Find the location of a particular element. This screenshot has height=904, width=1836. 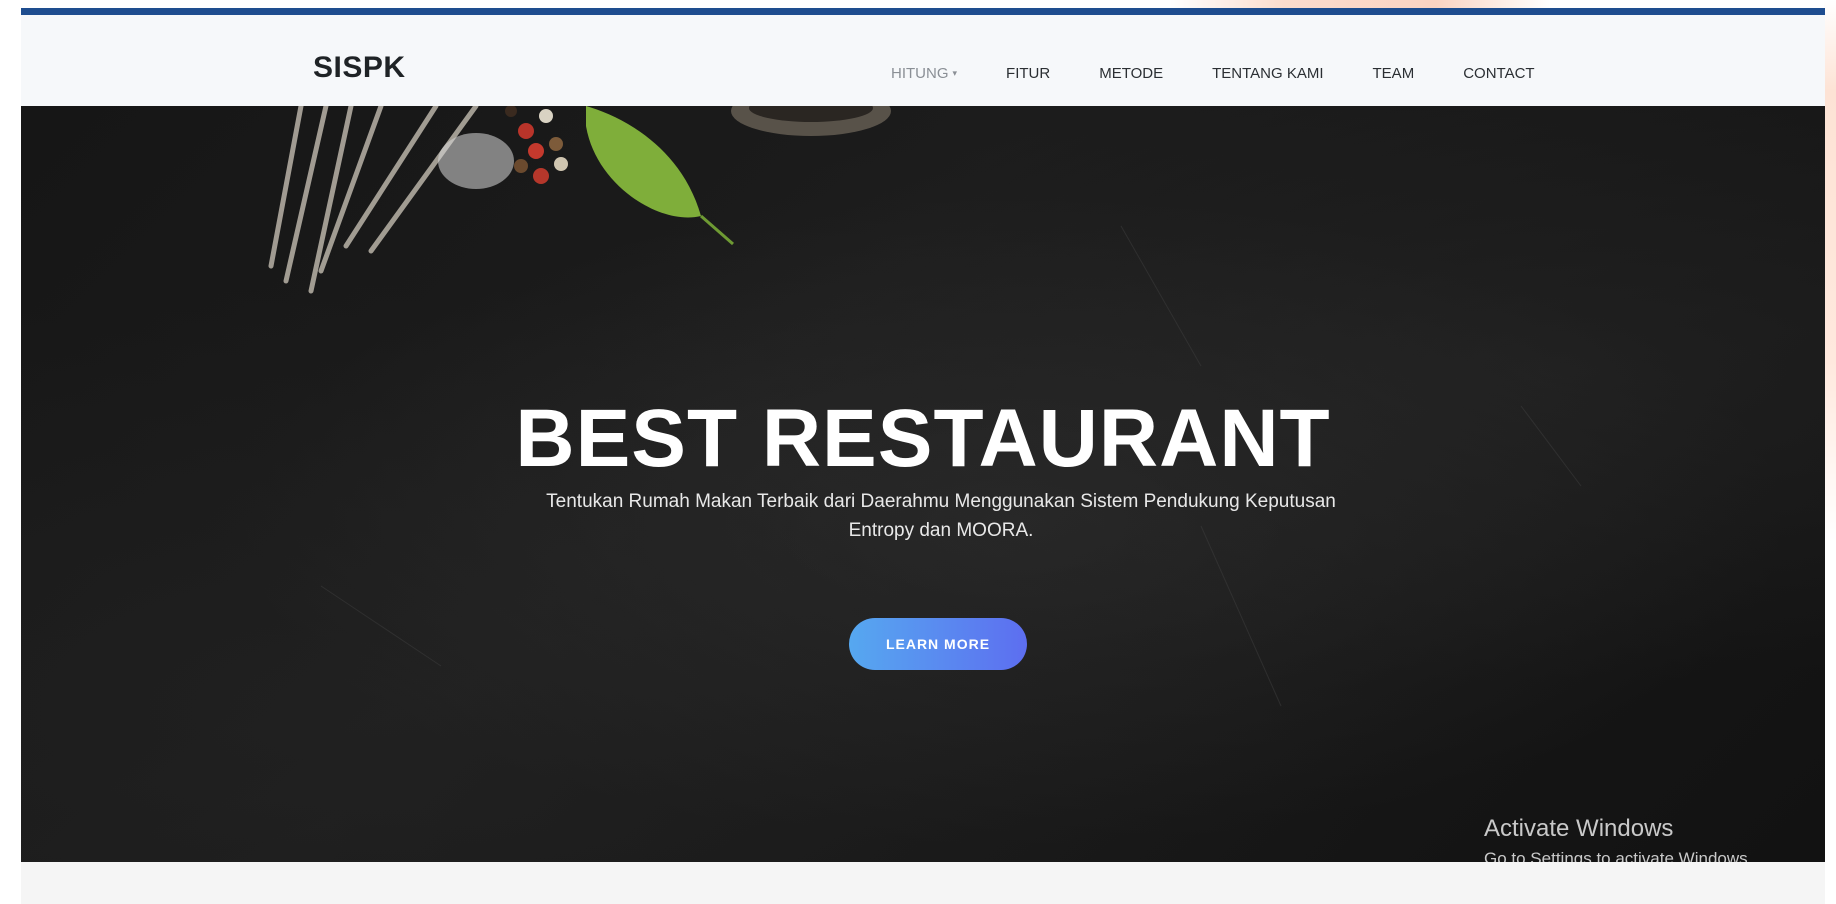

nav-item-fitur: FITUR is located at coordinates (1028, 73).